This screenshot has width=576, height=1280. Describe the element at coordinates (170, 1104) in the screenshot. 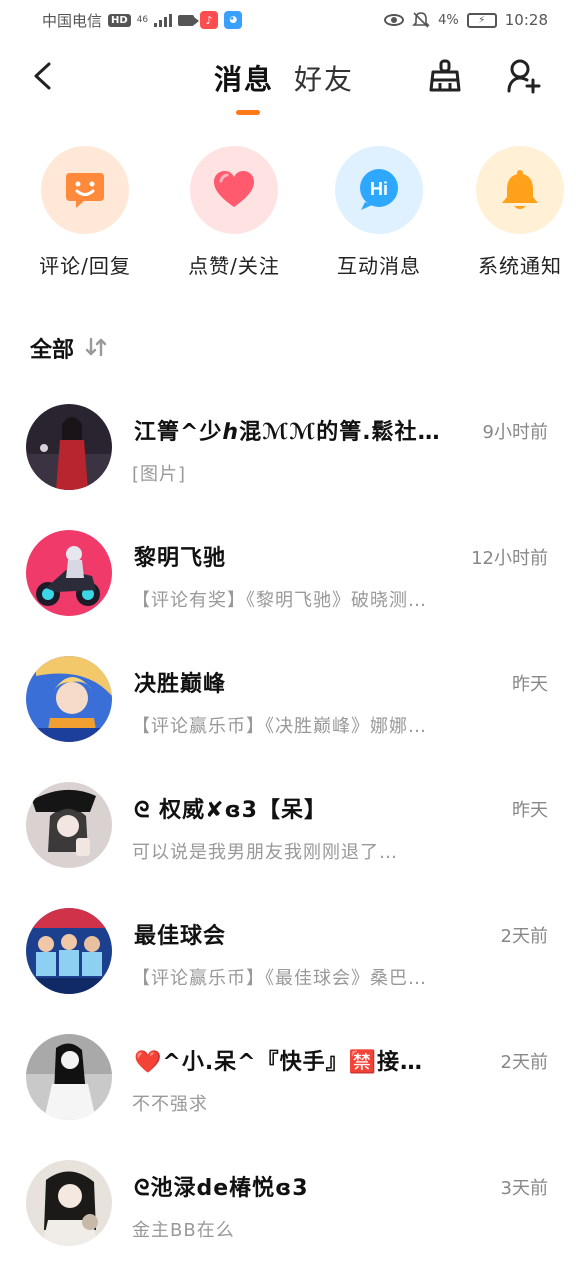

I see `conversation-preview: 不不强求` at that location.